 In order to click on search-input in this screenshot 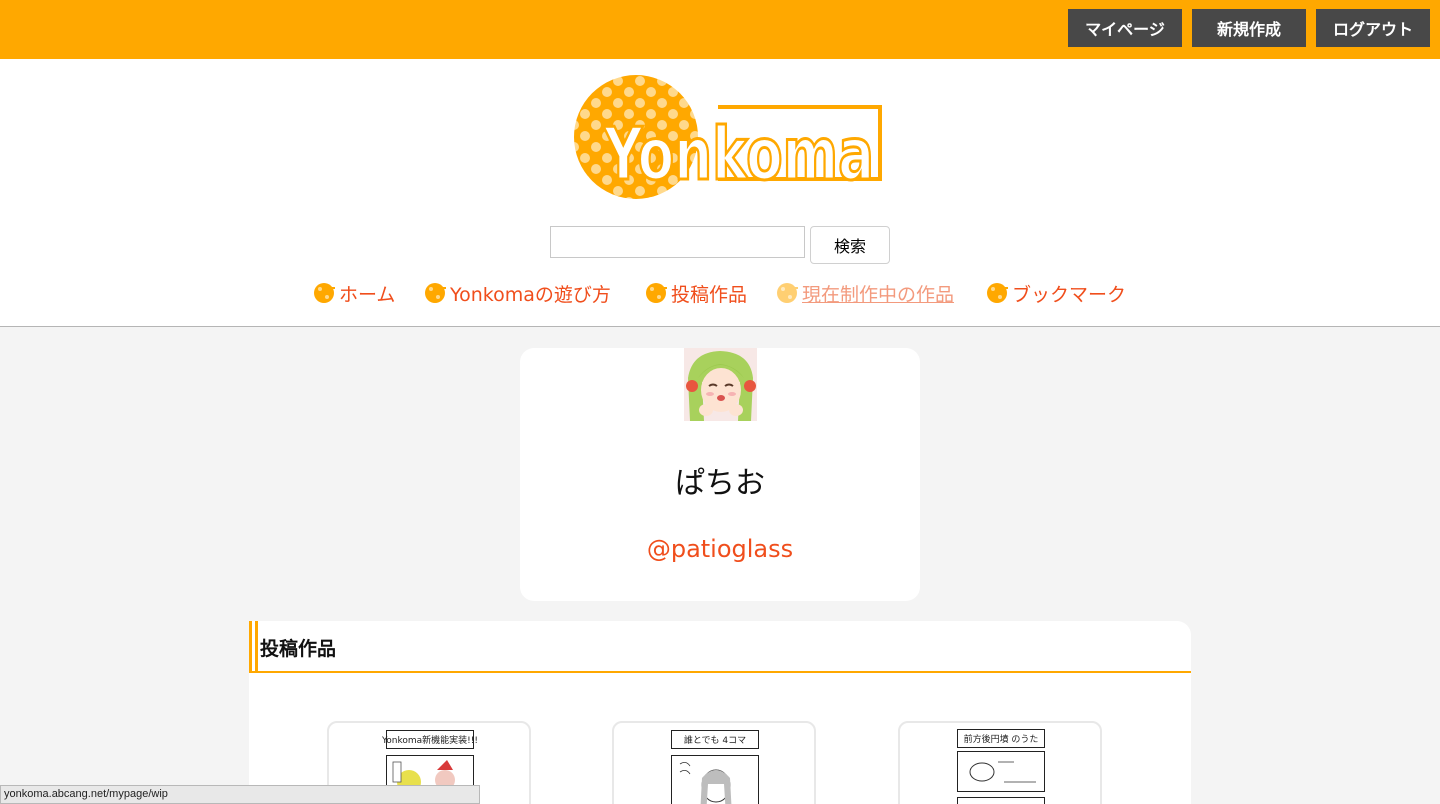, I will do `click(677, 242)`.